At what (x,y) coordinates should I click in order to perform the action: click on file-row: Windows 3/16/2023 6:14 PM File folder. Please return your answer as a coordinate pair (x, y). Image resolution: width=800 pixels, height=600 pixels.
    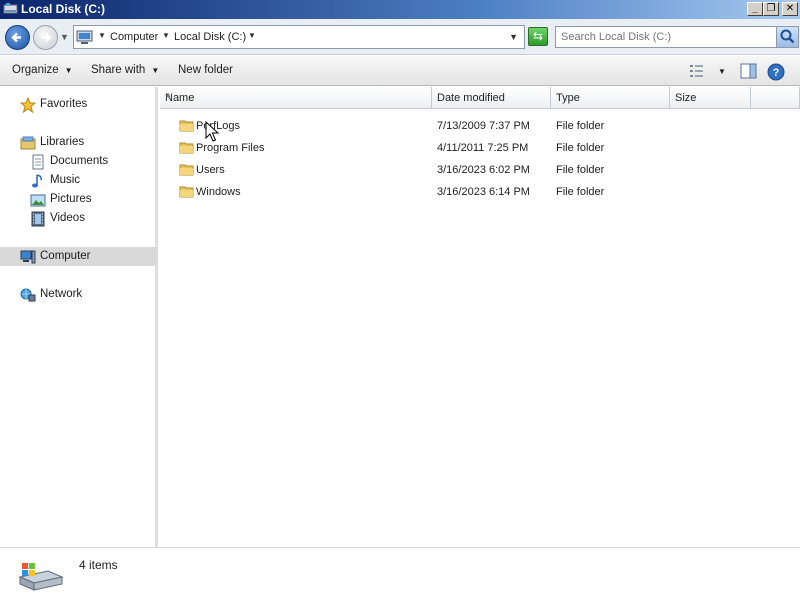
    Looking at the image, I should click on (460, 192).